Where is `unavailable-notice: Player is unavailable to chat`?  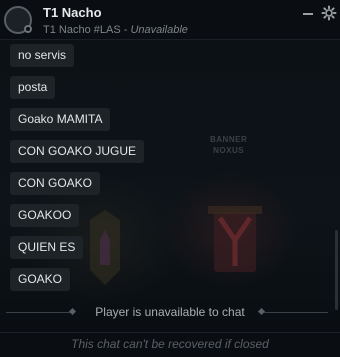
unavailable-notice: Player is unavailable to chat is located at coordinates (170, 312).